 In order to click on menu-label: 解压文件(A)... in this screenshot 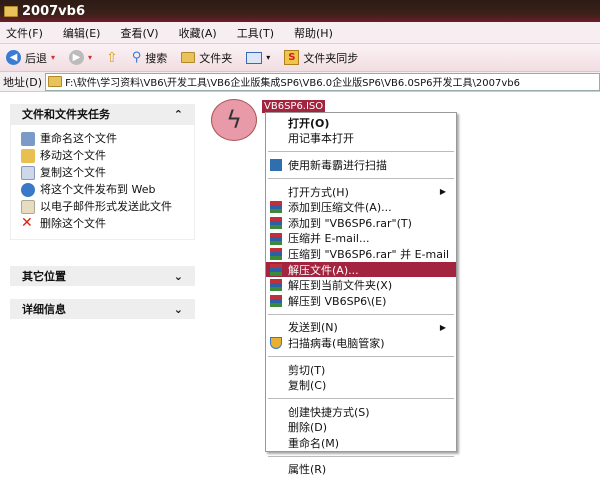, I will do `click(323, 270)`.